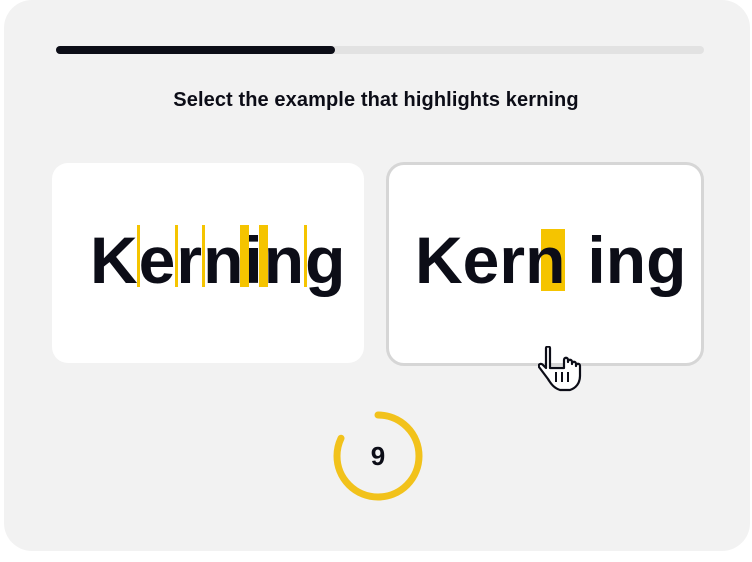 The image size is (752, 562). I want to click on kerning-word-example-b: Kern ing, so click(550, 260).